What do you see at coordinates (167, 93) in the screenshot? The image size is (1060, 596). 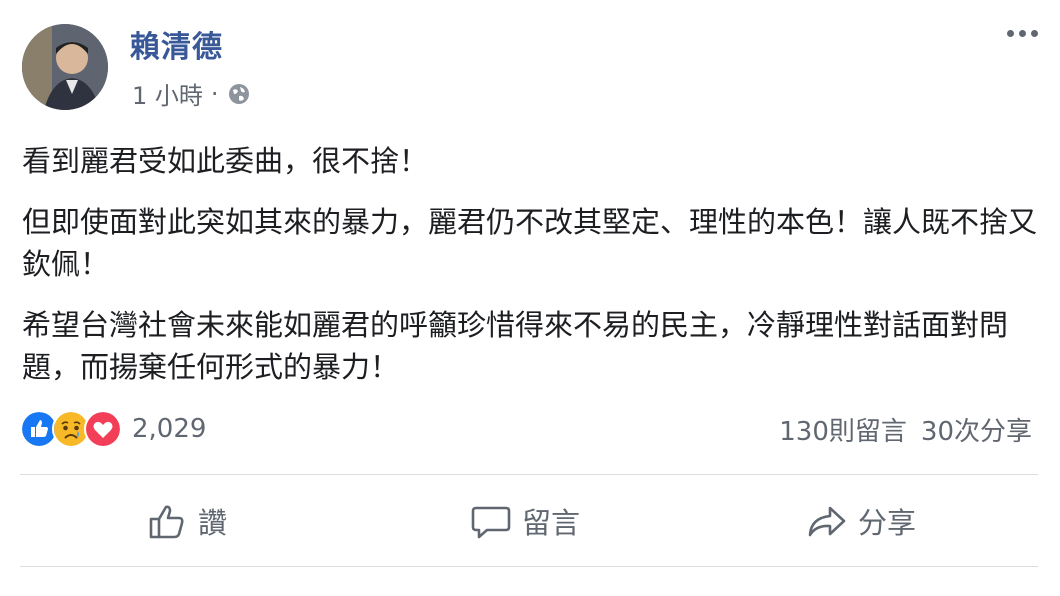 I see `post-time: 1 小時` at bounding box center [167, 93].